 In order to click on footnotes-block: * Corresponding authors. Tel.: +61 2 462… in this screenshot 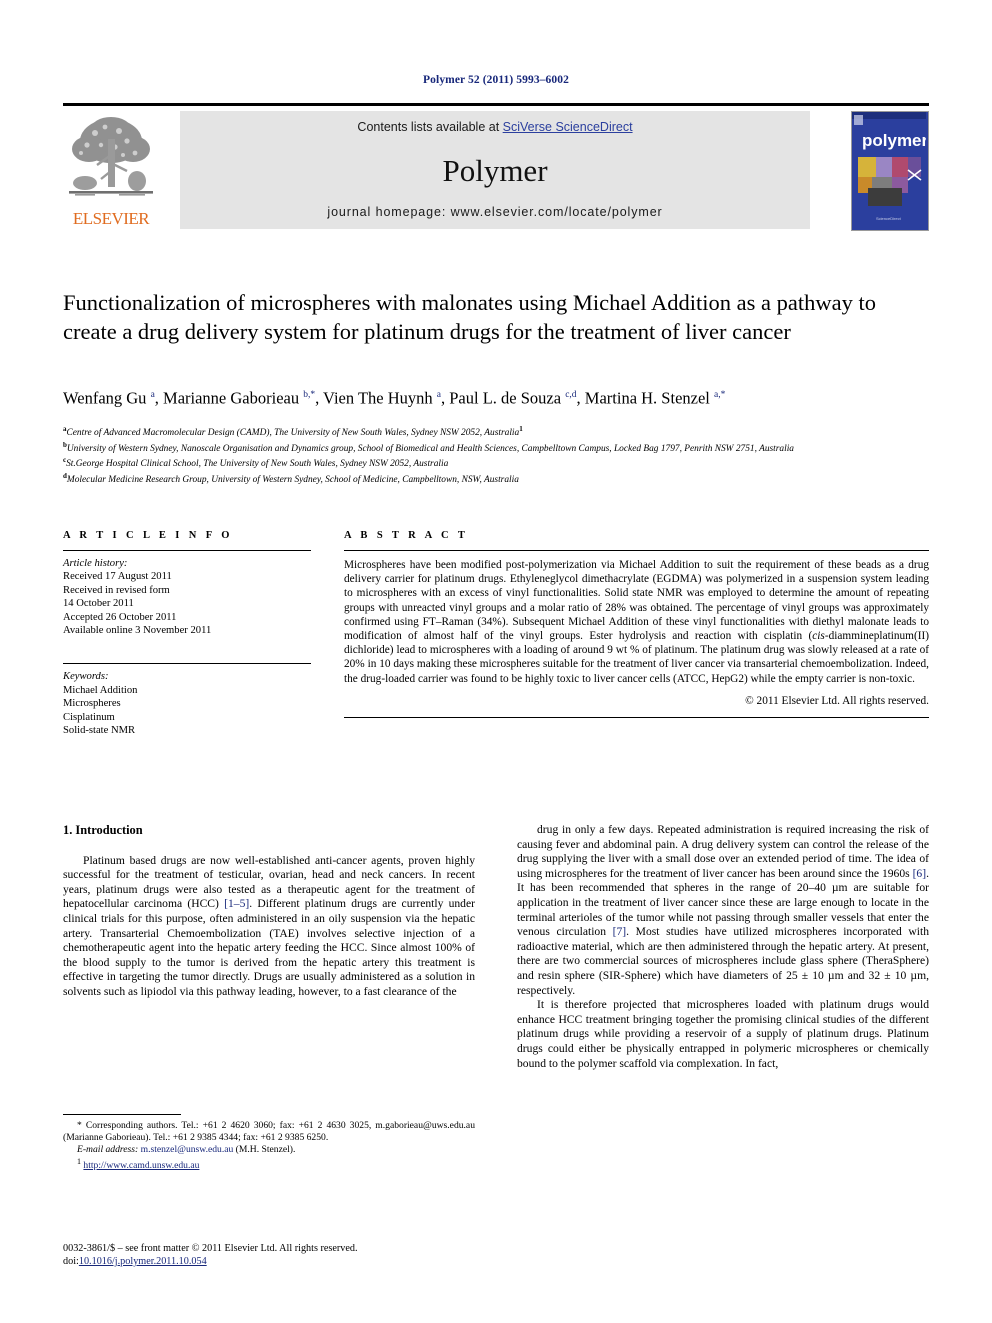, I will do `click(269, 1143)`.